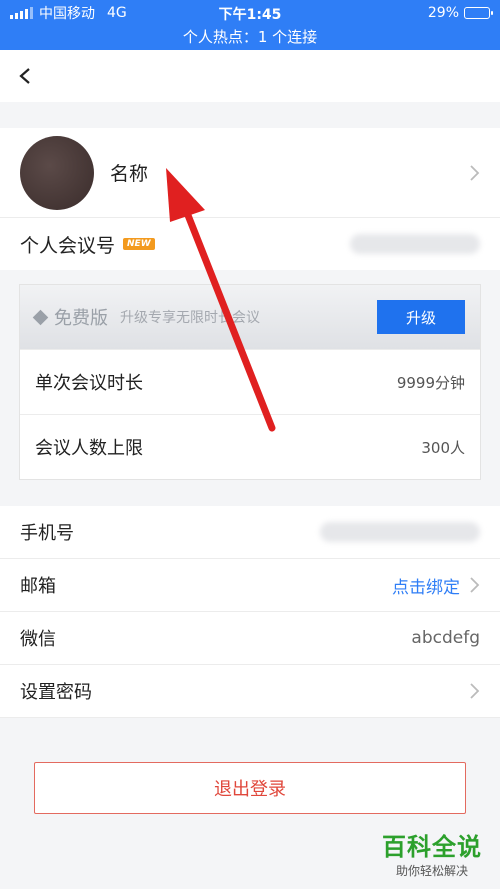 The width and height of the screenshot is (500, 889). What do you see at coordinates (415, 244) in the screenshot?
I see `meeting-id-blurred` at bounding box center [415, 244].